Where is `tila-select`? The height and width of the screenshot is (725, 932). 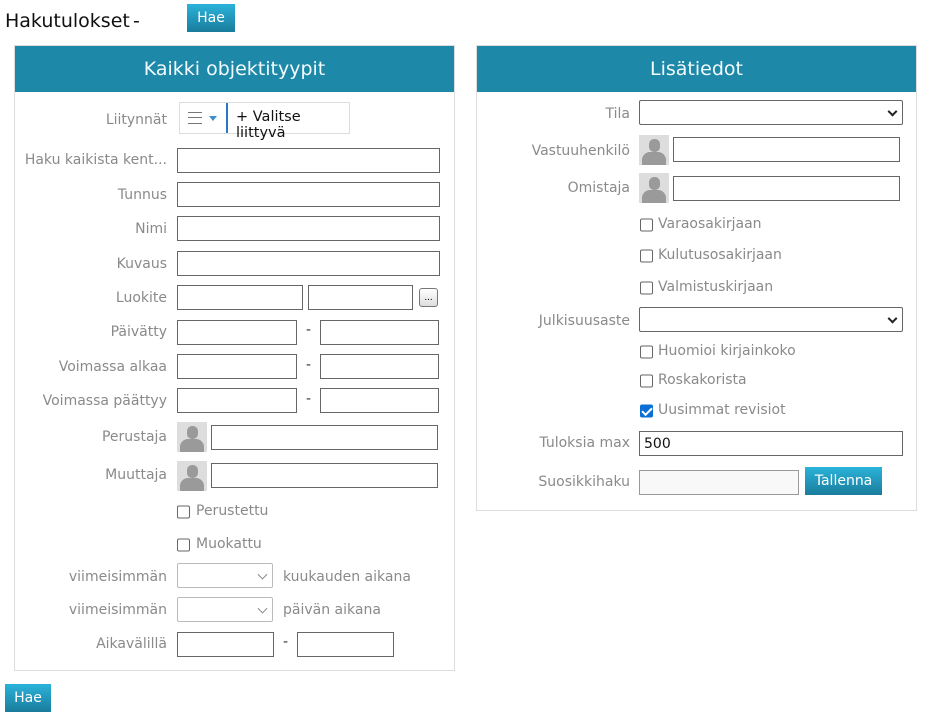 tila-select is located at coordinates (771, 112).